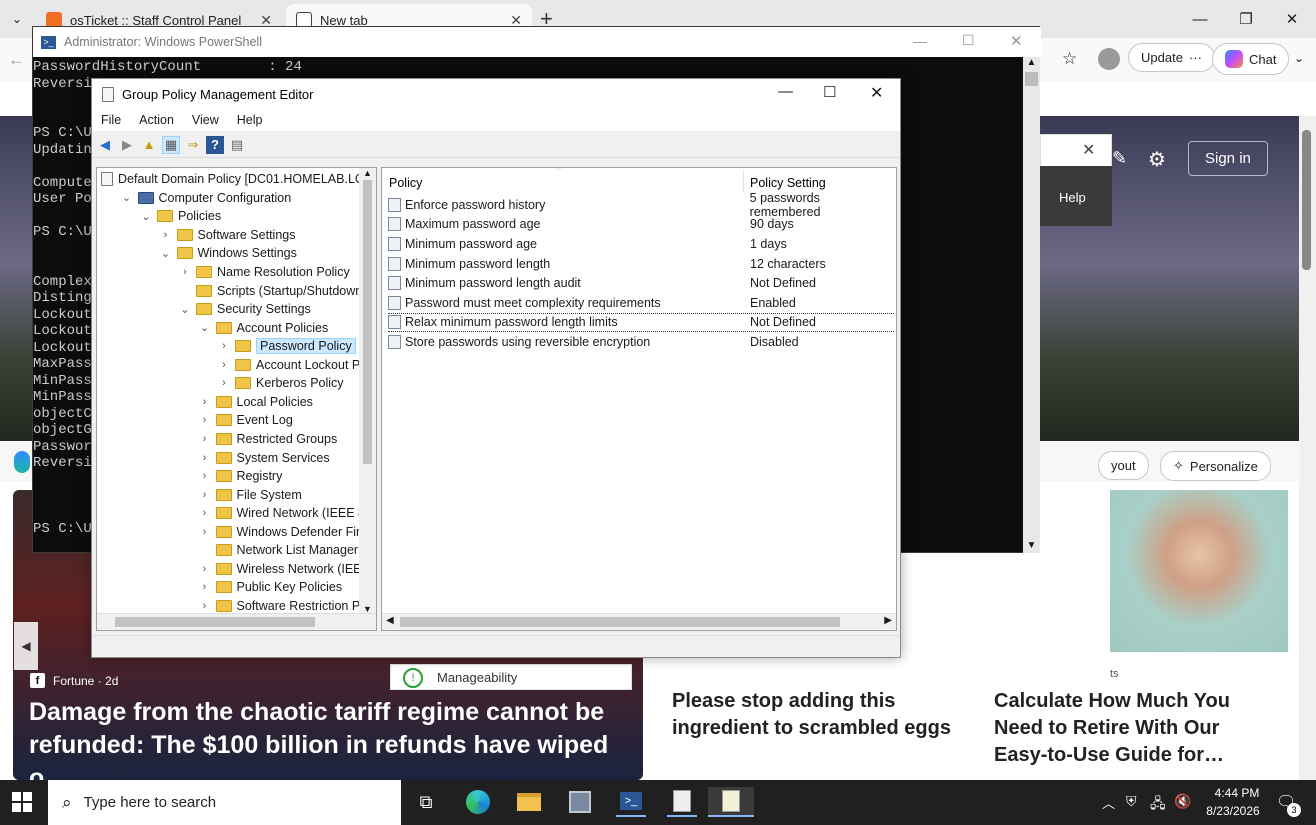 The width and height of the screenshot is (1316, 825). I want to click on sign-in-button: Sign in, so click(1228, 158).